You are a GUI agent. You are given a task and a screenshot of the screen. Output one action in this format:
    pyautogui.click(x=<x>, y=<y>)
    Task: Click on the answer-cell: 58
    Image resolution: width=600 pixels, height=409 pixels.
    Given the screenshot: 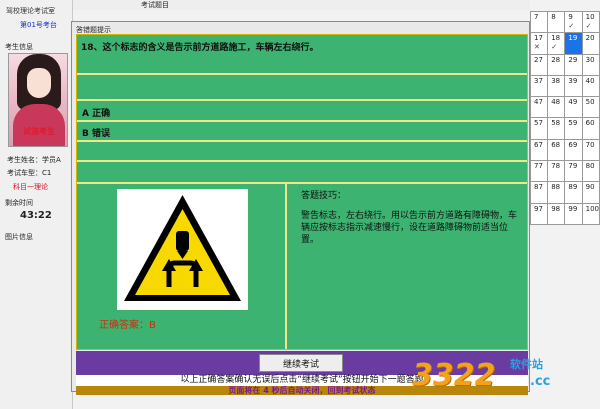 What is the action you would take?
    pyautogui.click(x=557, y=129)
    